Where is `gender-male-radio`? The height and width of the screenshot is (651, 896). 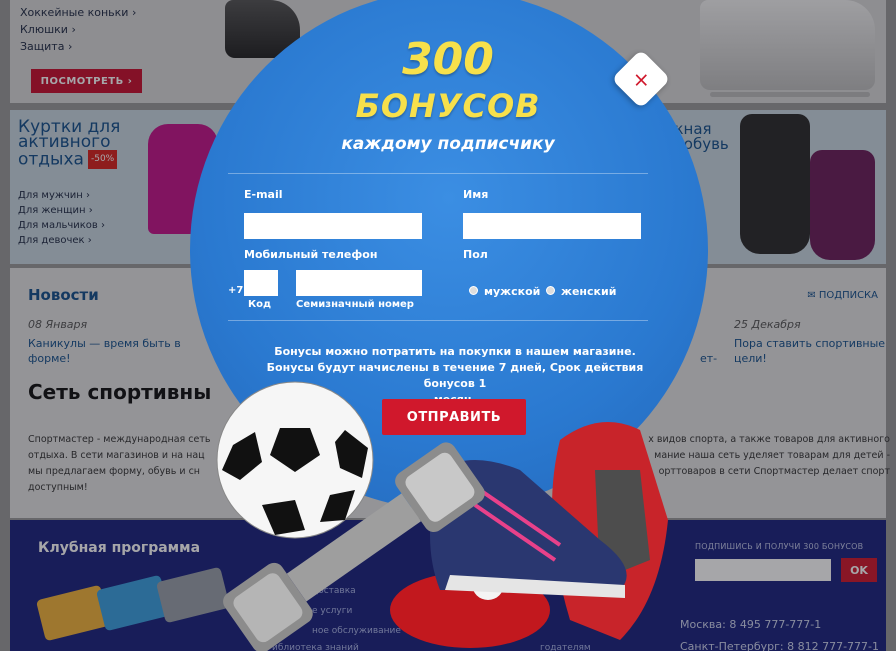
gender-male-radio is located at coordinates (473, 290).